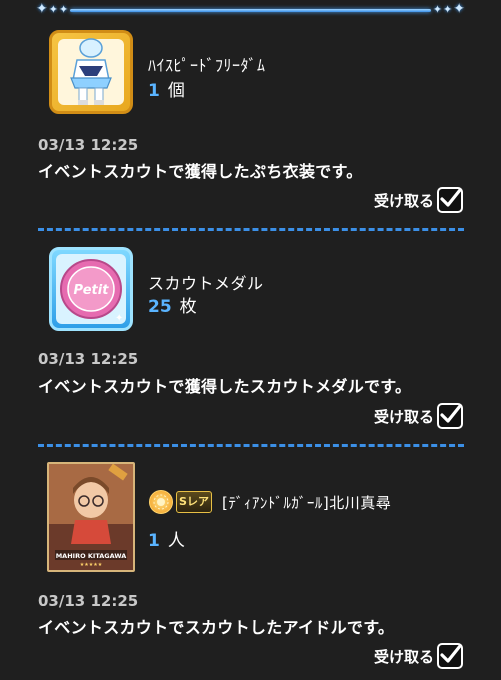 This screenshot has width=501, height=680. I want to click on quantity-unit: 枚, so click(188, 307).